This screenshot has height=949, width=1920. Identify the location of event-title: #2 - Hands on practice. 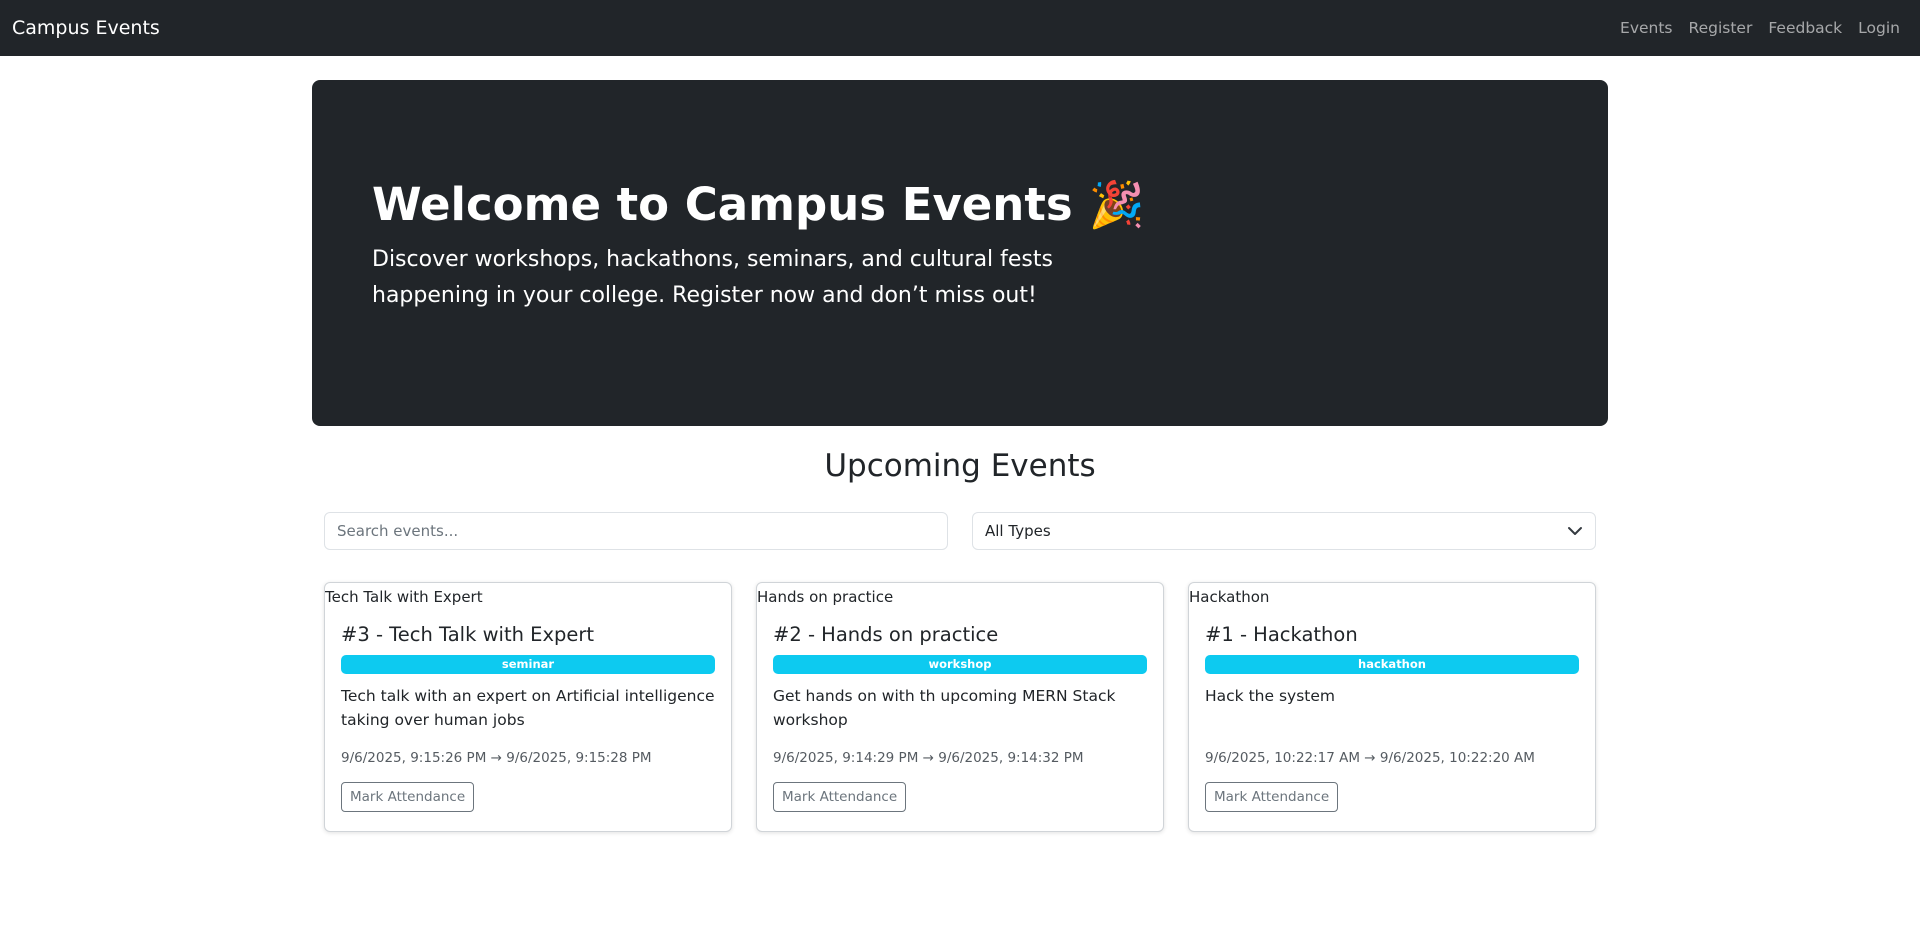
(886, 634).